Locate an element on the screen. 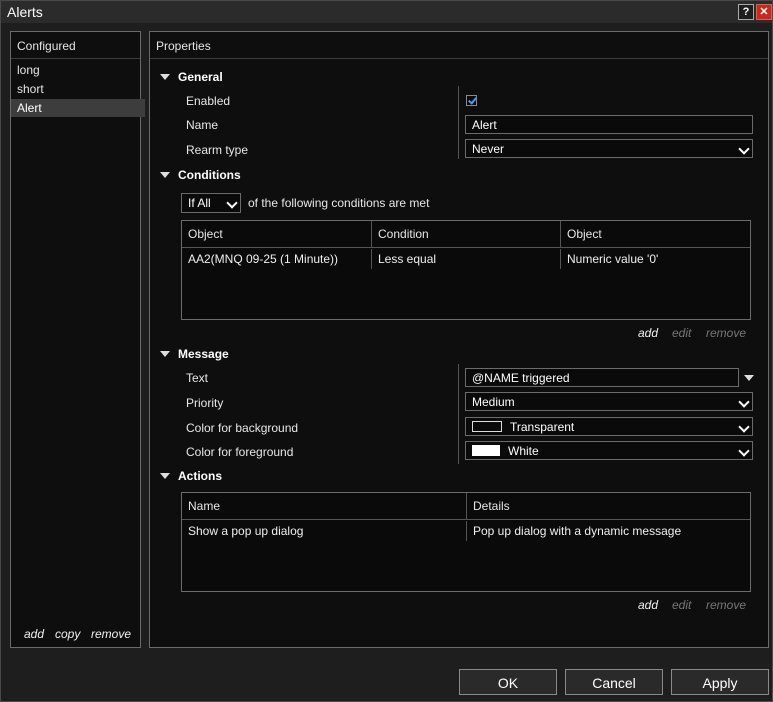  bg-color-value: Transparent is located at coordinates (542, 427).